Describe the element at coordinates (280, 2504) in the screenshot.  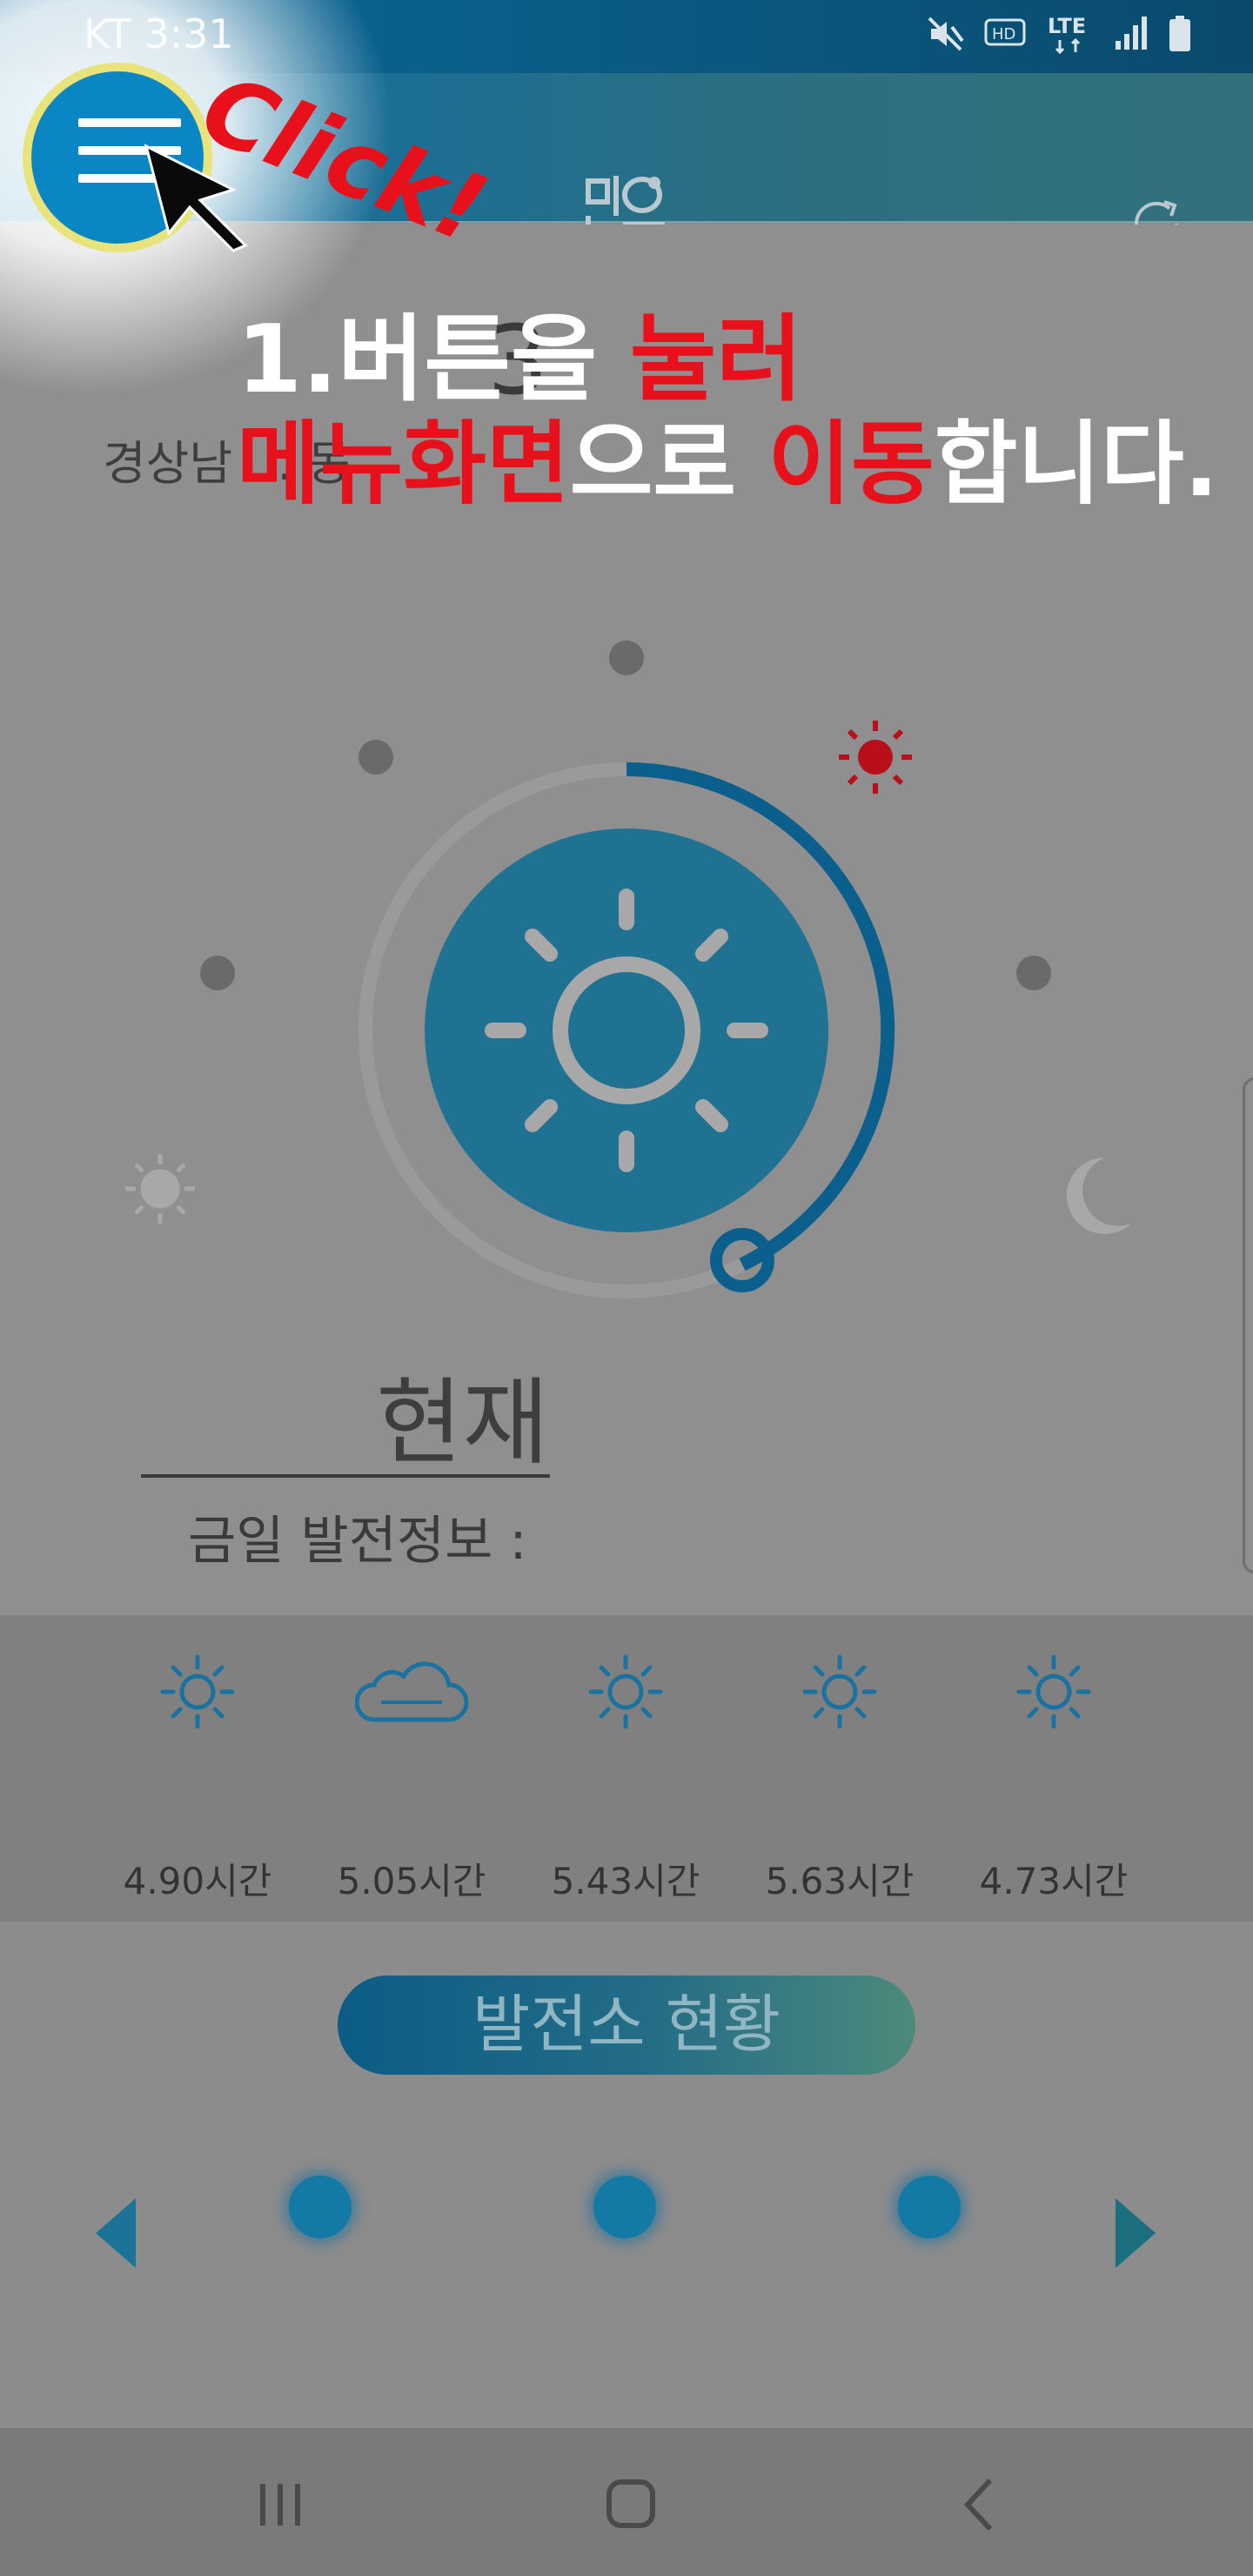
I see `recent-apps-icon` at that location.